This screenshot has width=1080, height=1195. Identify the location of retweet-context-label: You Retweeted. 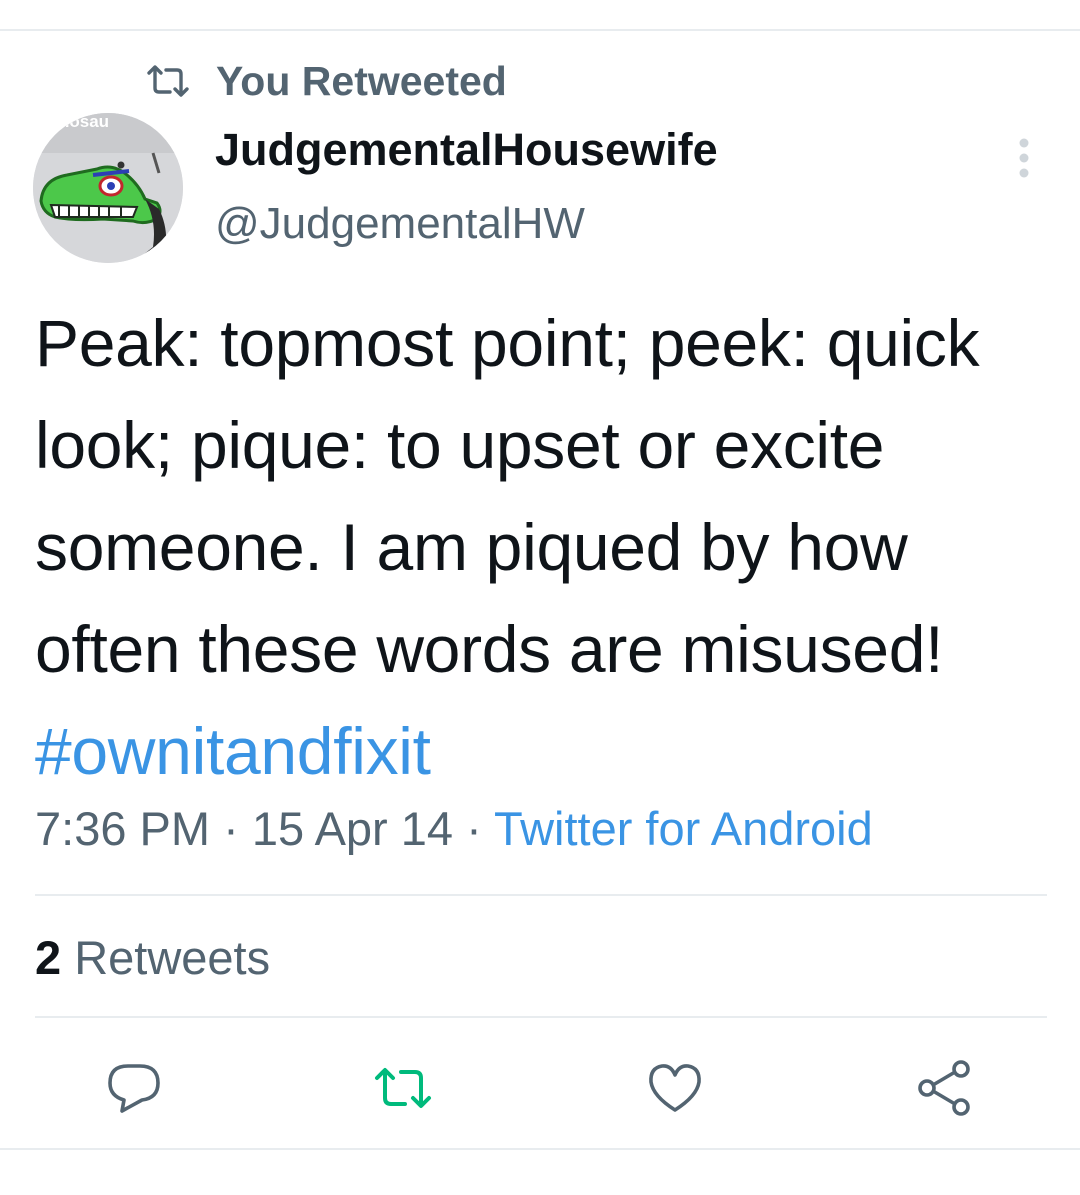
(361, 80).